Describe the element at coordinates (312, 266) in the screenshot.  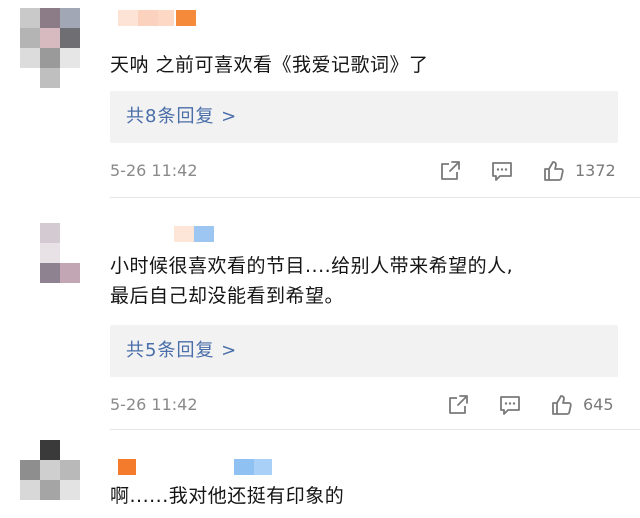
I see `comment-text-line: 小时候很喜欢看的节目....给别人带来希望的人,` at that location.